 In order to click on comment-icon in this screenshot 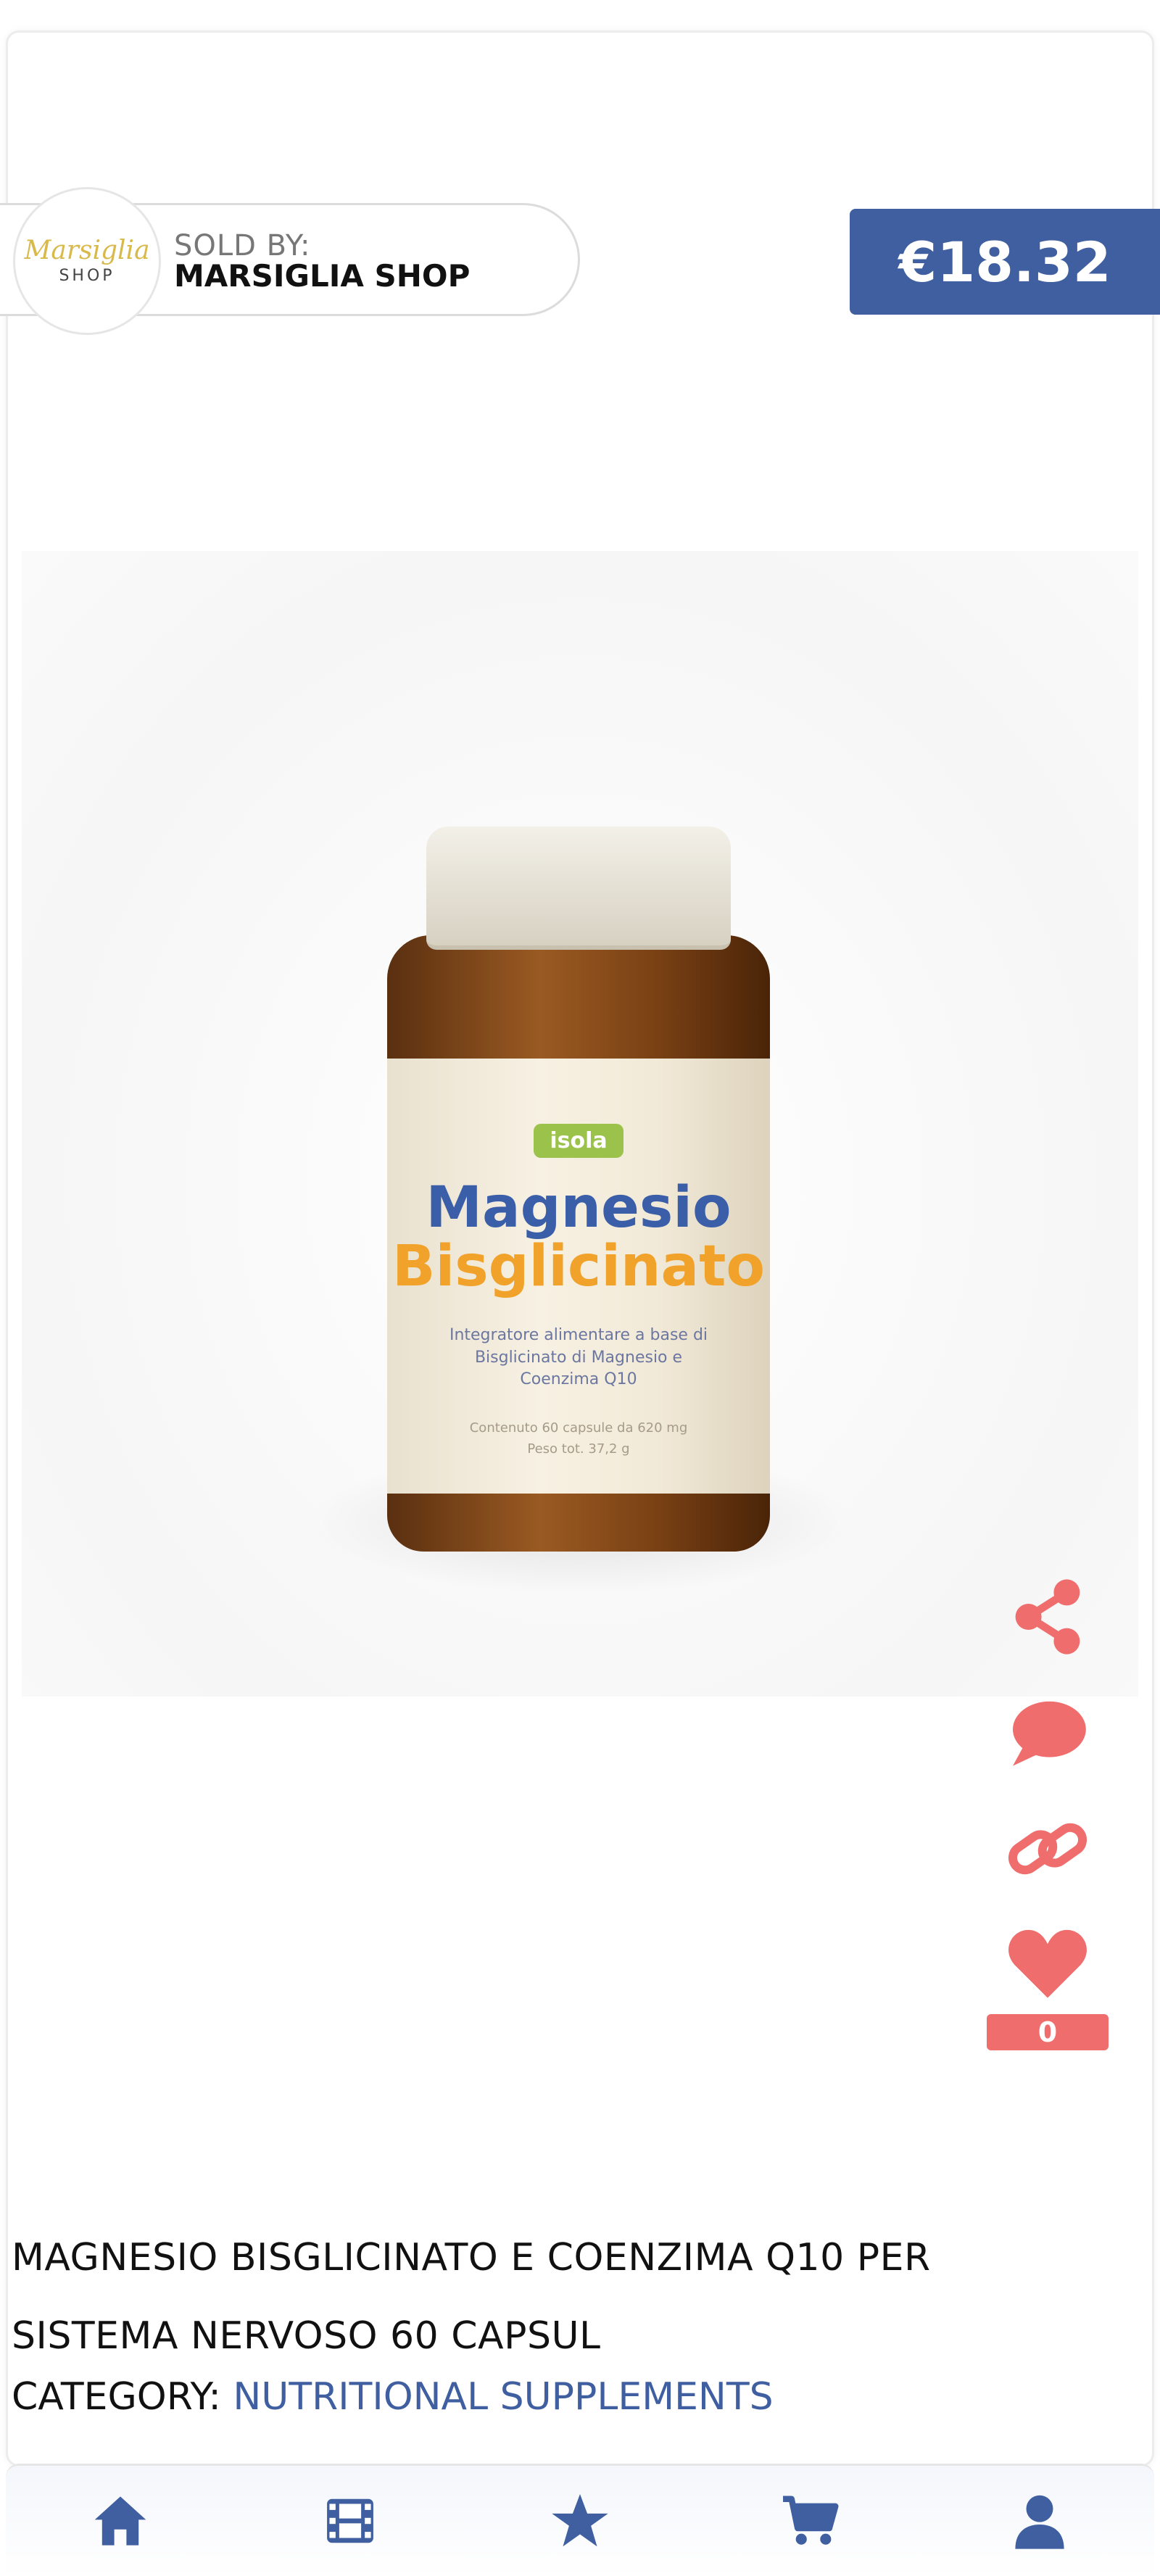, I will do `click(1047, 1732)`.